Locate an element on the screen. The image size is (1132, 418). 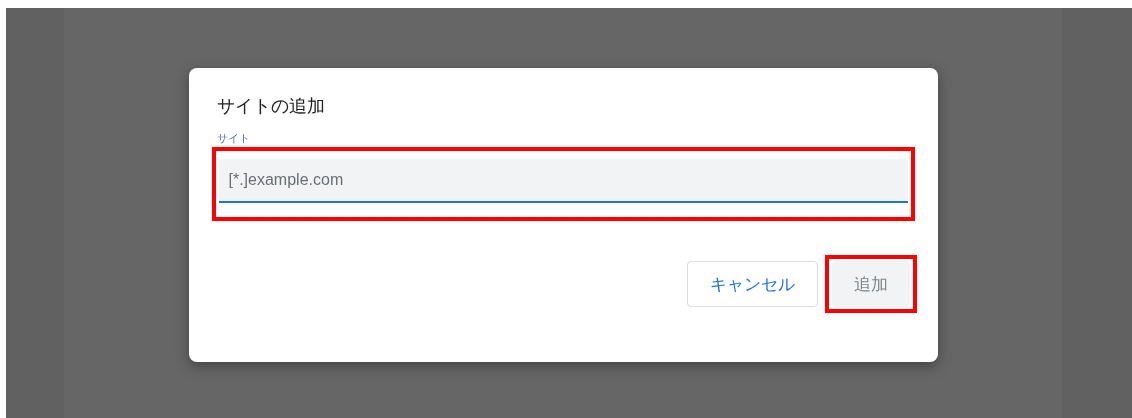
cancel-button: キャンセル is located at coordinates (752, 284).